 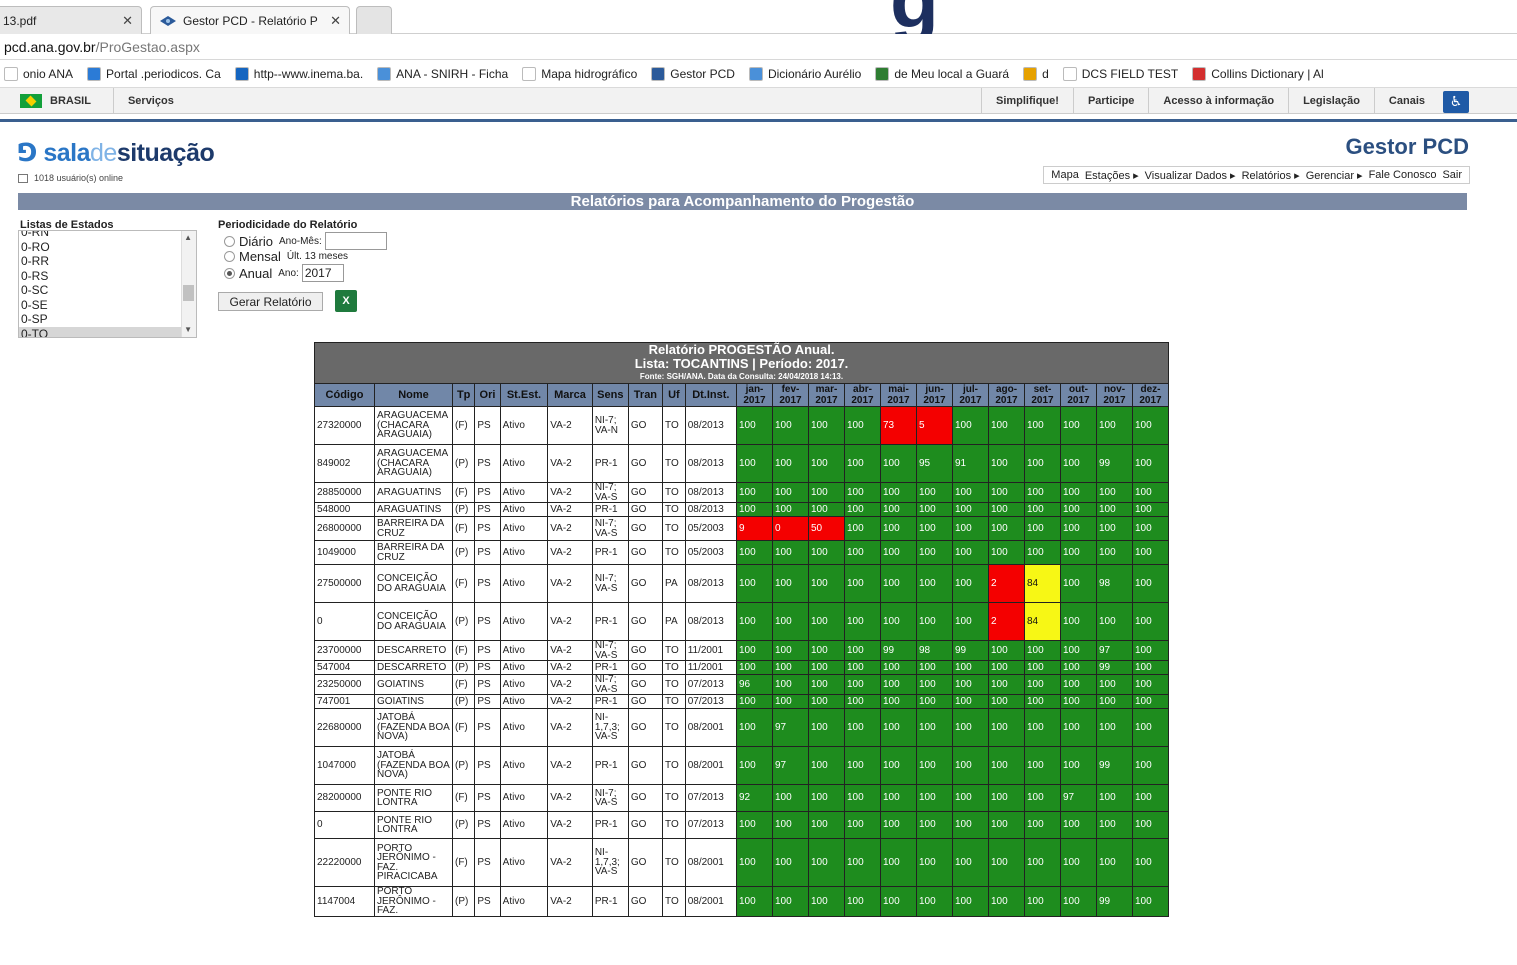 What do you see at coordinates (298, 73) in the screenshot?
I see `bookmark-item: http--www.inema.ba.` at bounding box center [298, 73].